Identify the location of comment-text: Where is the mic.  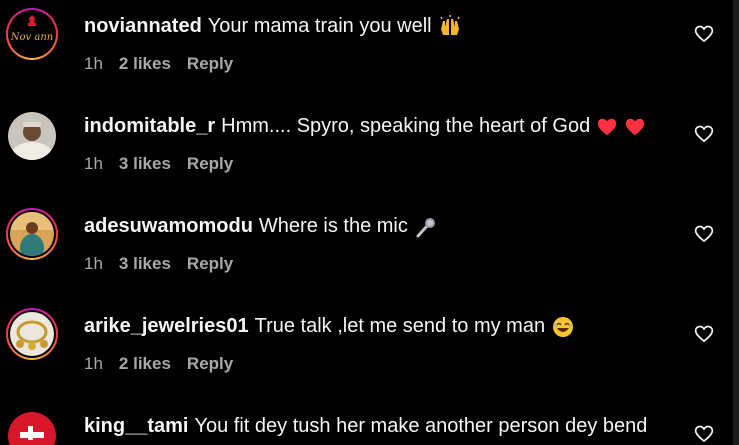
(333, 226).